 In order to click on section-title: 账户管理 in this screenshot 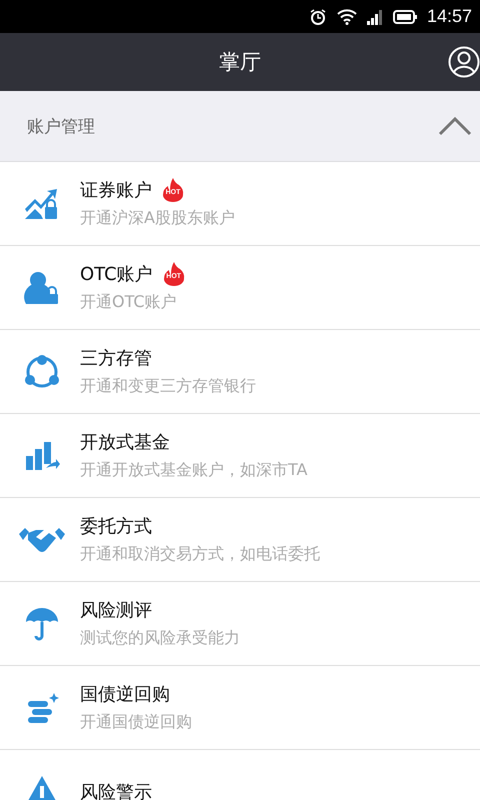, I will do `click(61, 127)`.